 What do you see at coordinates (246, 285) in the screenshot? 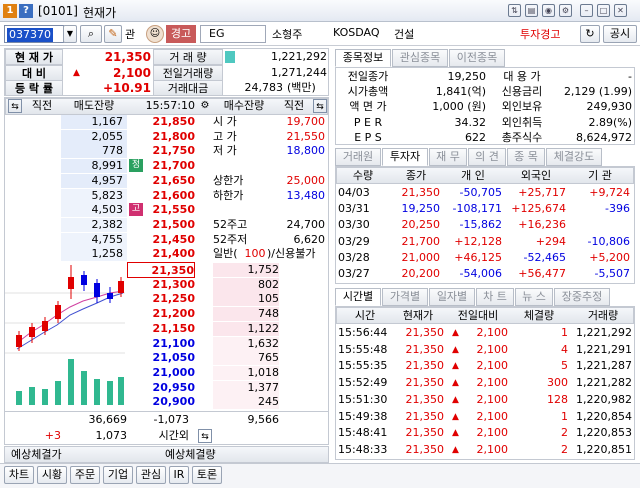
I see `bid-quantity: 802` at bounding box center [246, 285].